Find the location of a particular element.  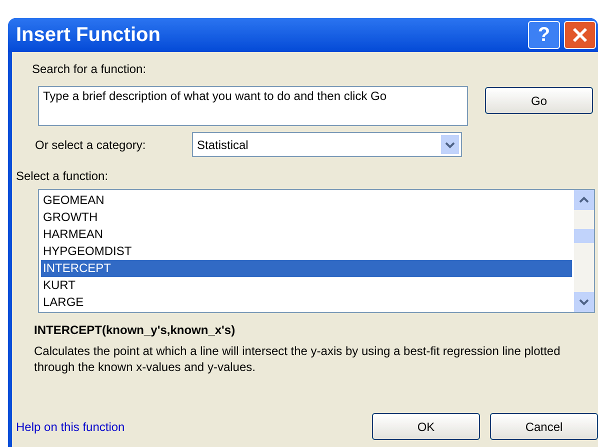

close-icon is located at coordinates (580, 35).